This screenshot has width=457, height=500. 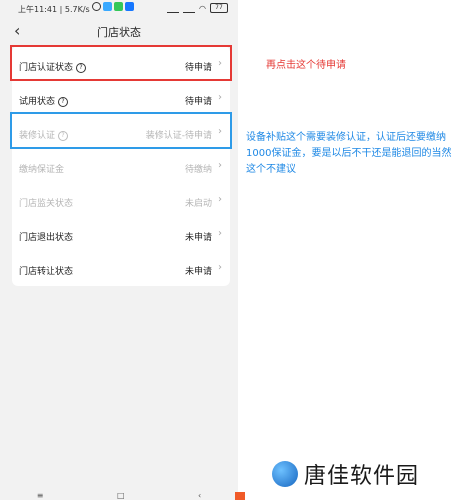 I want to click on network-speed: 5.7K/s, so click(x=77, y=9).